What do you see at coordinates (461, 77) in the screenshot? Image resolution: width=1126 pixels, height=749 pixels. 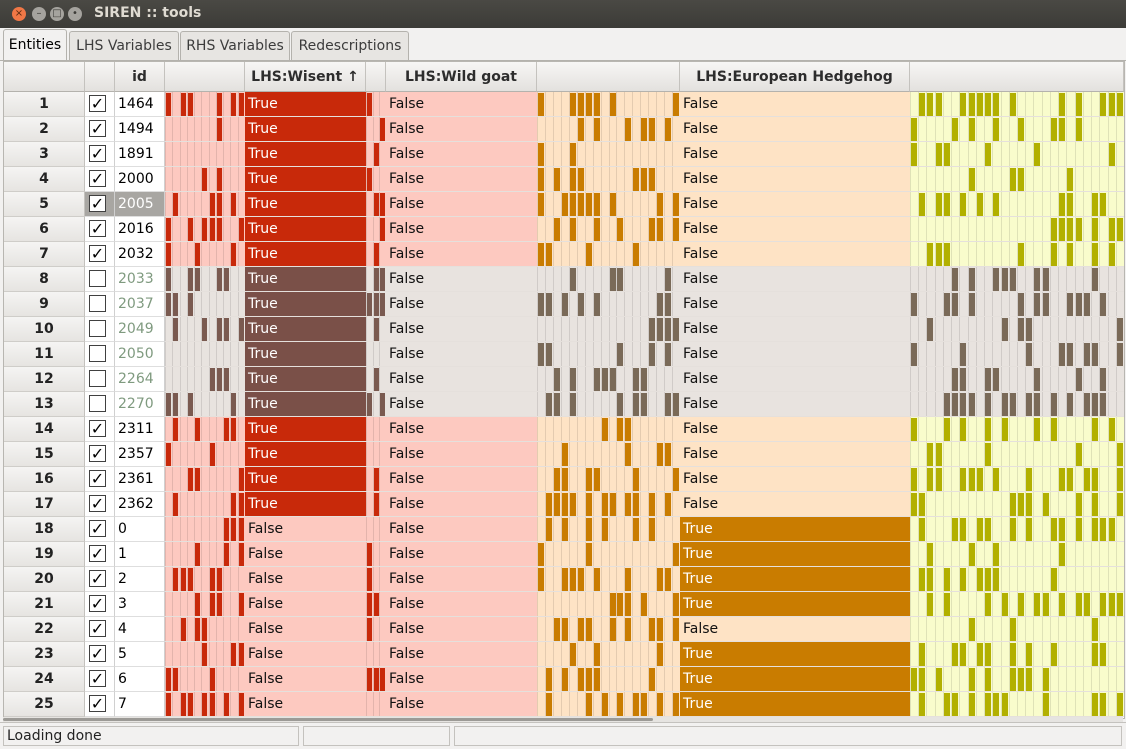 I see `wild-goat-column-header: LHS:Wild goat` at bounding box center [461, 77].